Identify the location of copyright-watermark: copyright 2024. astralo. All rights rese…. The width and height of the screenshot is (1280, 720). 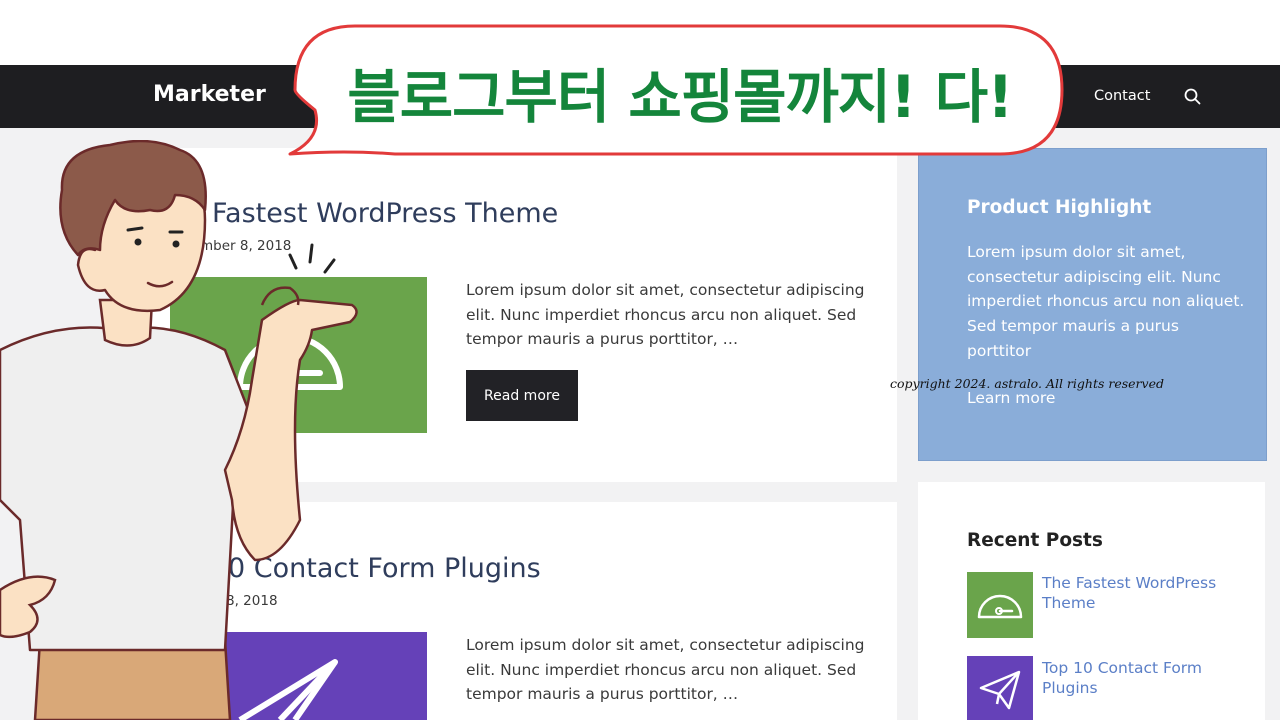
(1027, 383).